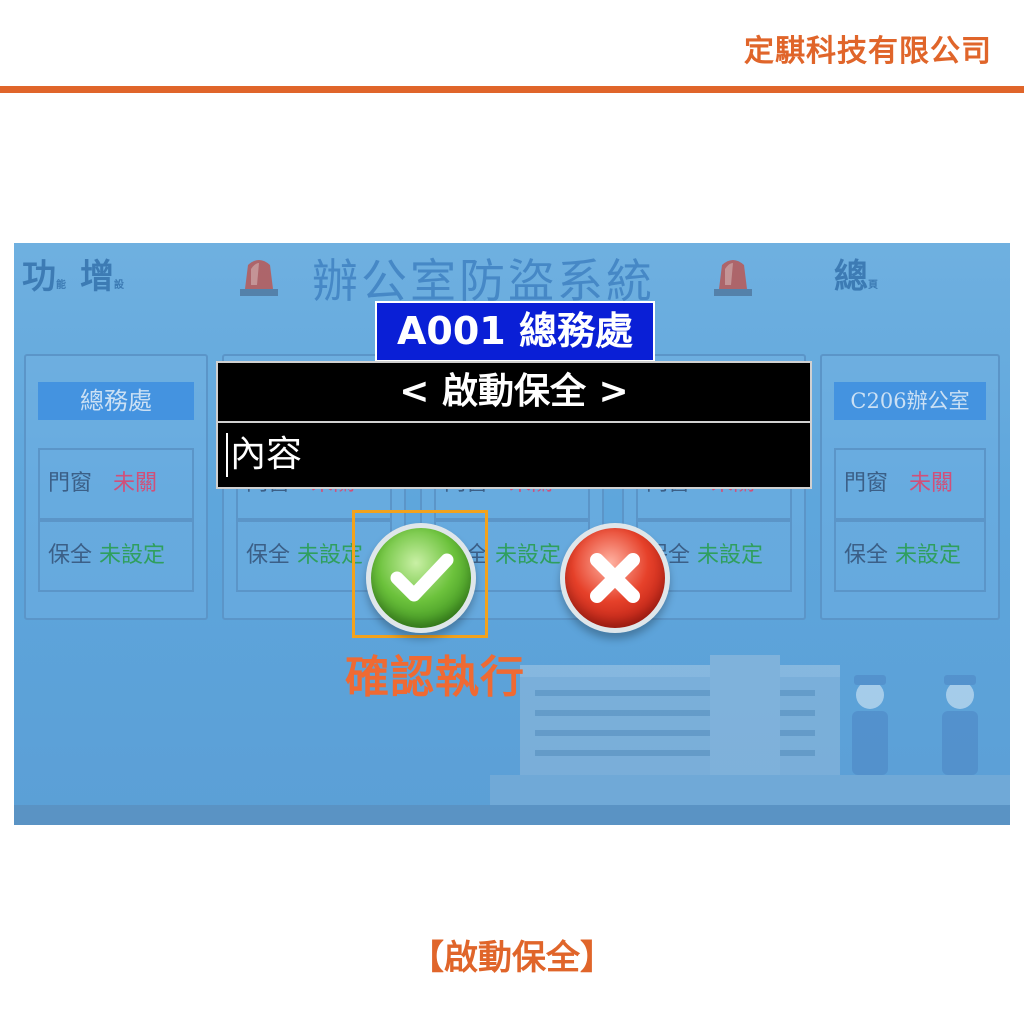 This screenshot has width=1024, height=1024. What do you see at coordinates (116, 401) in the screenshot?
I see `room-name: 總務處` at bounding box center [116, 401].